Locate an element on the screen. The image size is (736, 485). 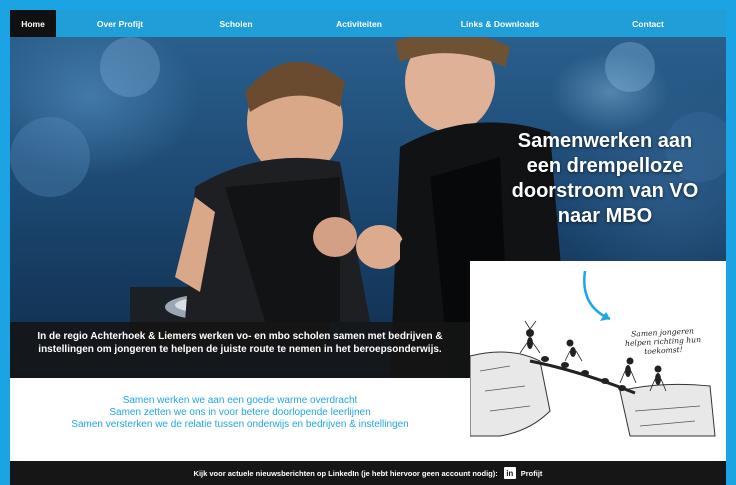
linkedin-profijt-link: Profijt is located at coordinates (532, 473).